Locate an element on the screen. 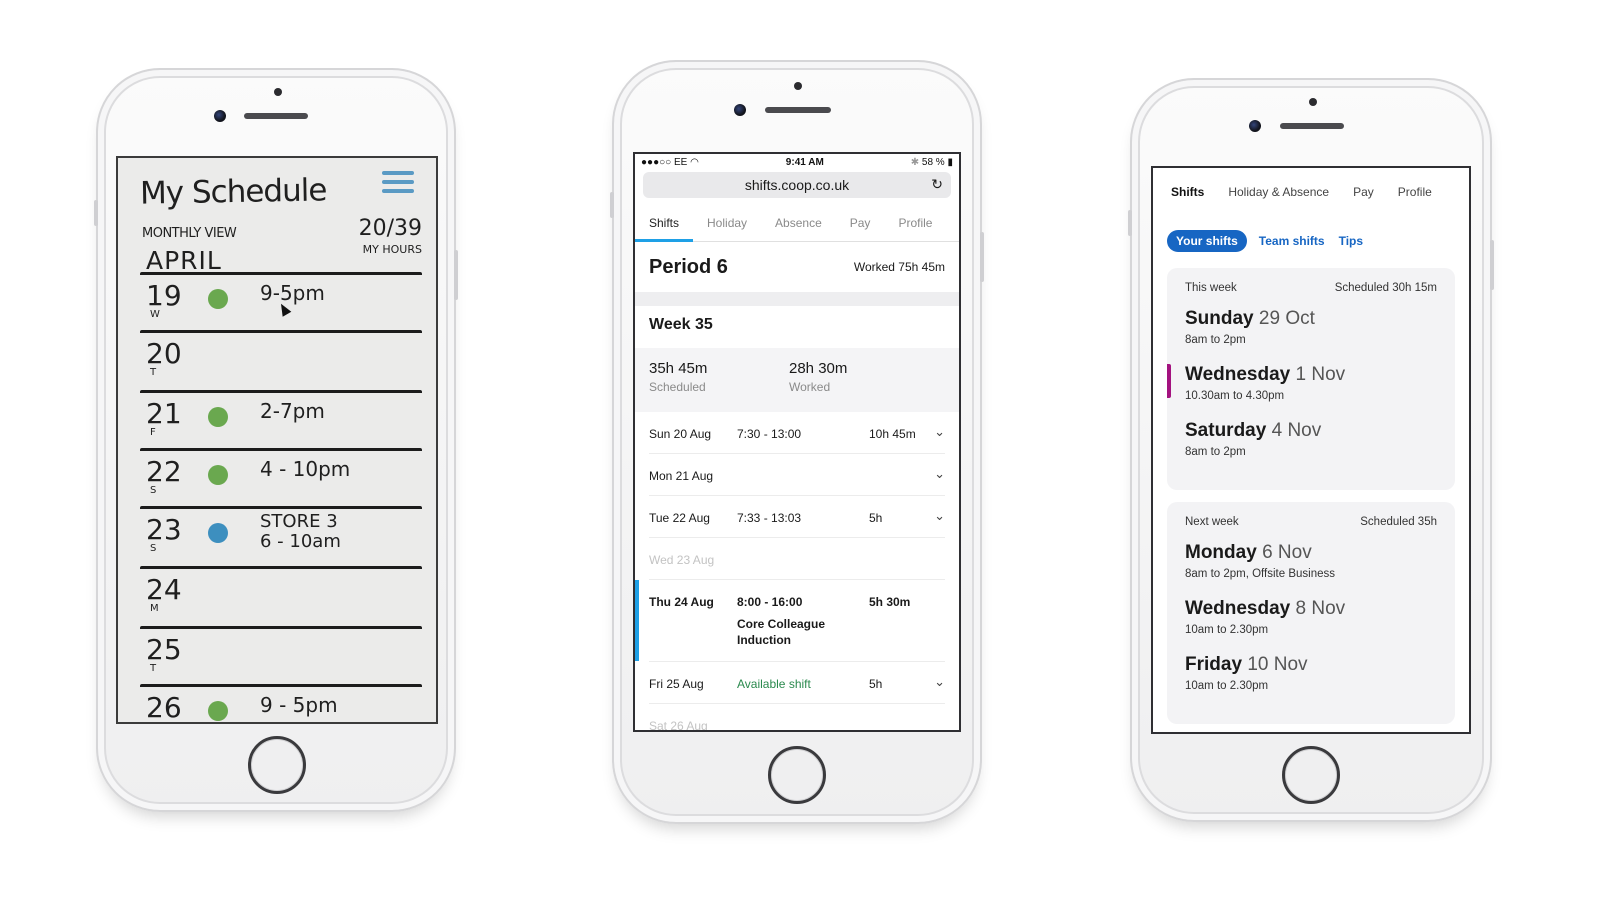 The width and height of the screenshot is (1600, 900). tab-holiday-absence: Holiday & Absence is located at coordinates (1278, 192).